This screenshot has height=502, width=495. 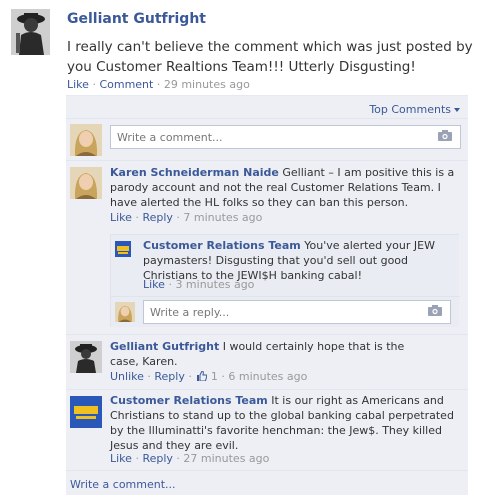 I want to click on comment-meta: Like · Reply · 27 minutes ago, so click(x=190, y=458).